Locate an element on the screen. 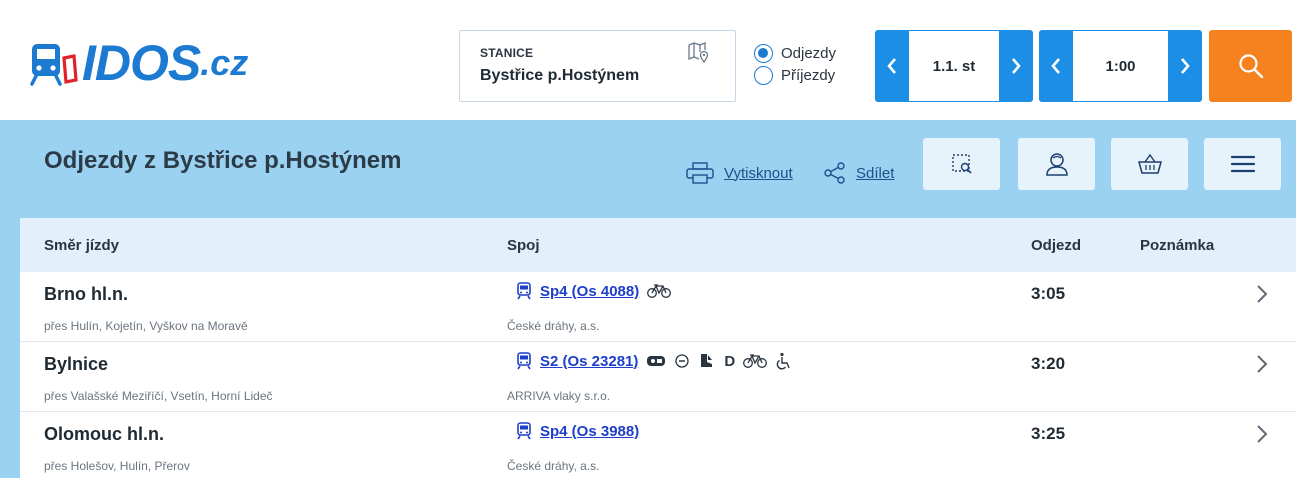 This screenshot has width=1296, height=478. search-icon is located at coordinates (1250, 66).